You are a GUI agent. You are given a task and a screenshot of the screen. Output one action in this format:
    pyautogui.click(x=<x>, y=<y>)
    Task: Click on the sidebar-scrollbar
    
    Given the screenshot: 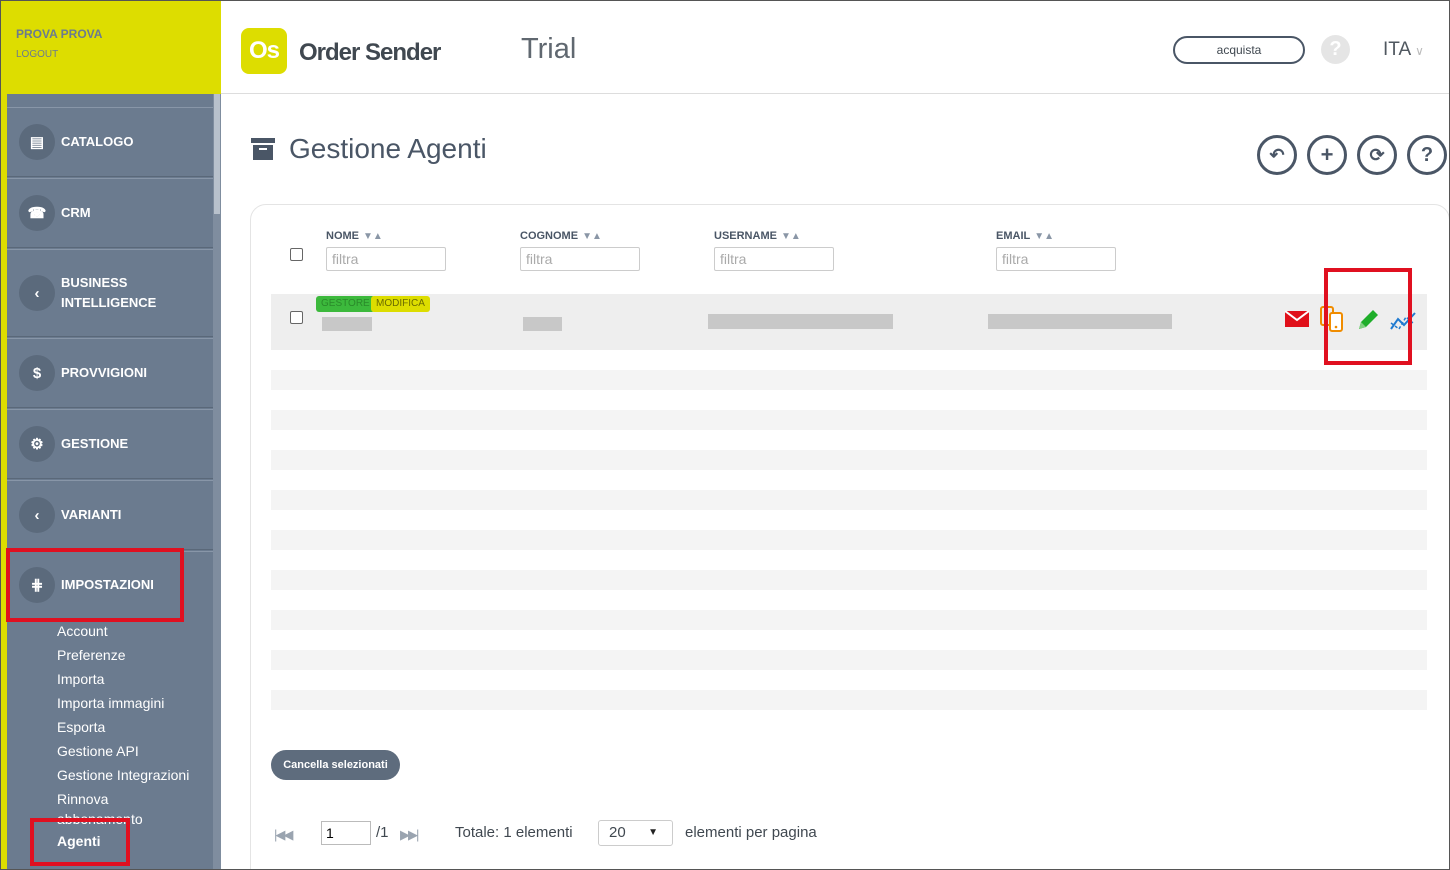 What is the action you would take?
    pyautogui.click(x=217, y=481)
    